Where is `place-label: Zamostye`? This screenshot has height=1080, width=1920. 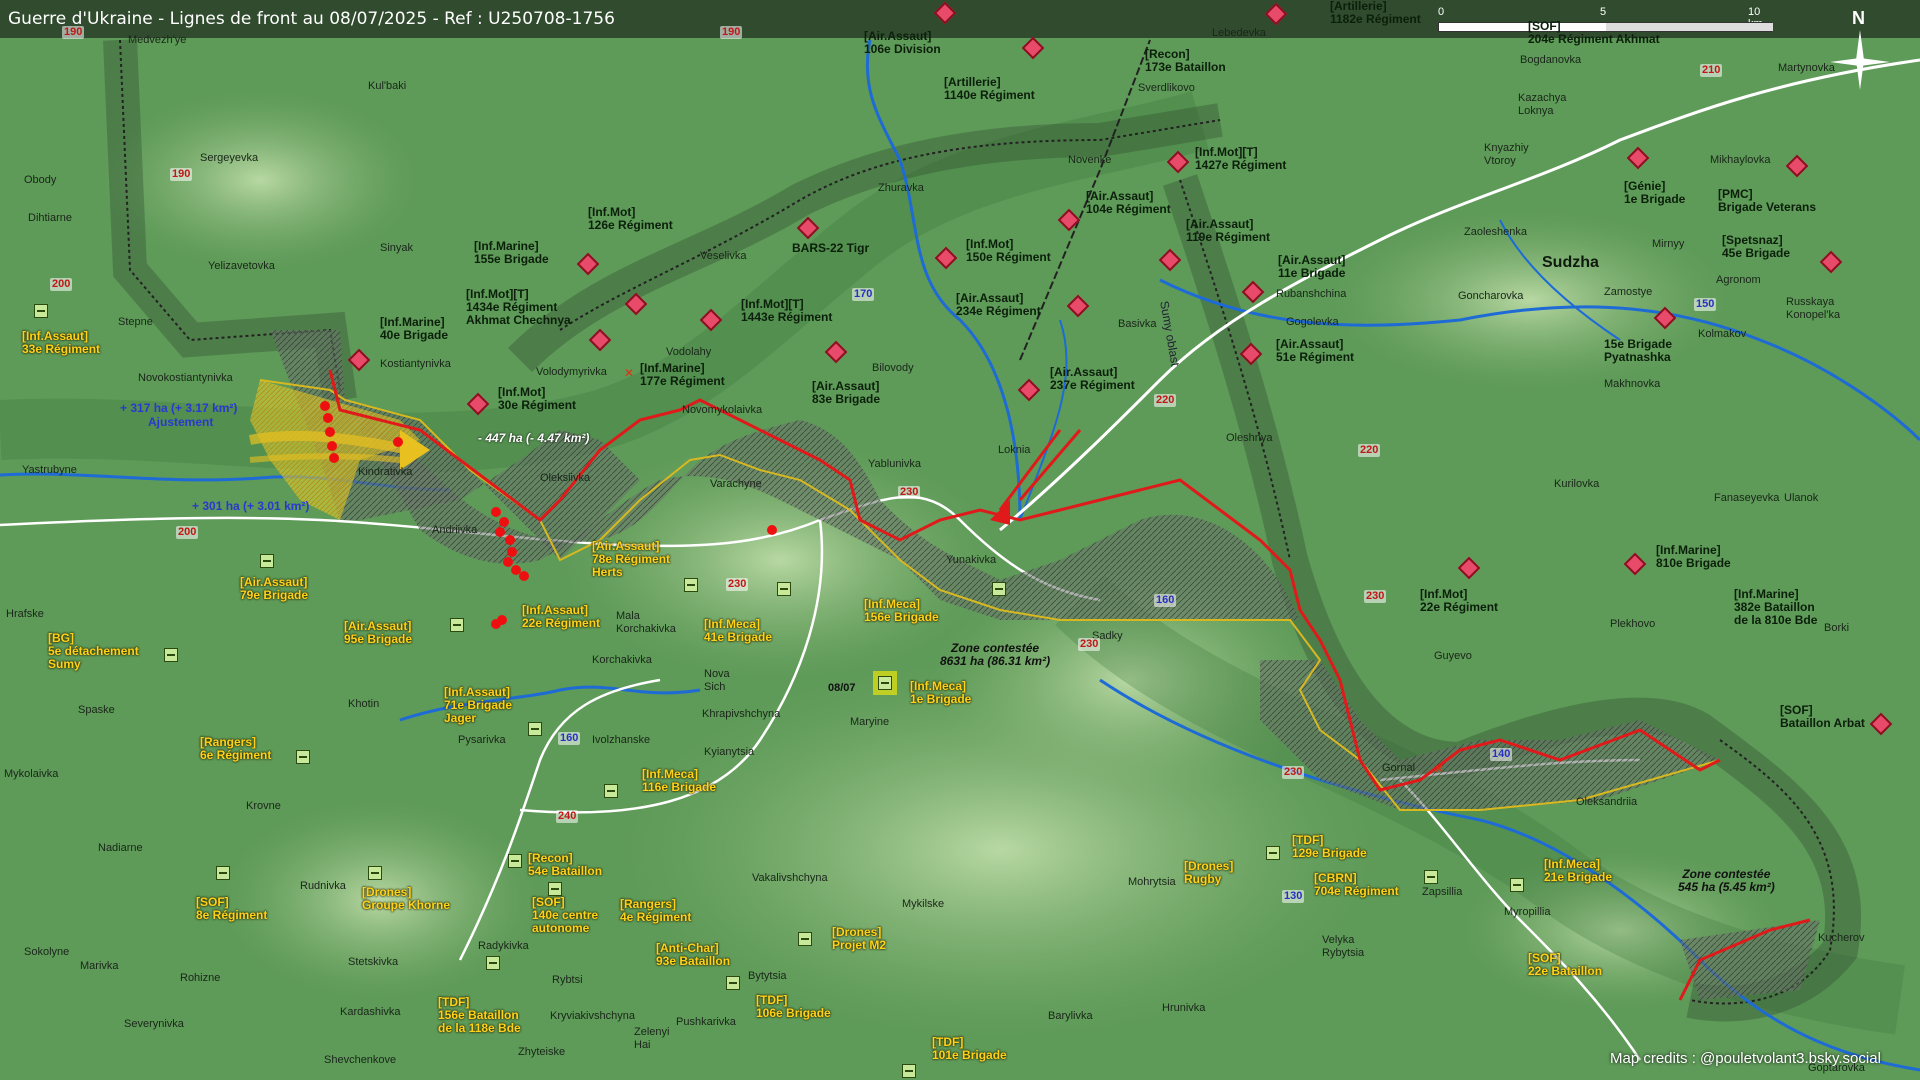
place-label: Zamostye is located at coordinates (1628, 292).